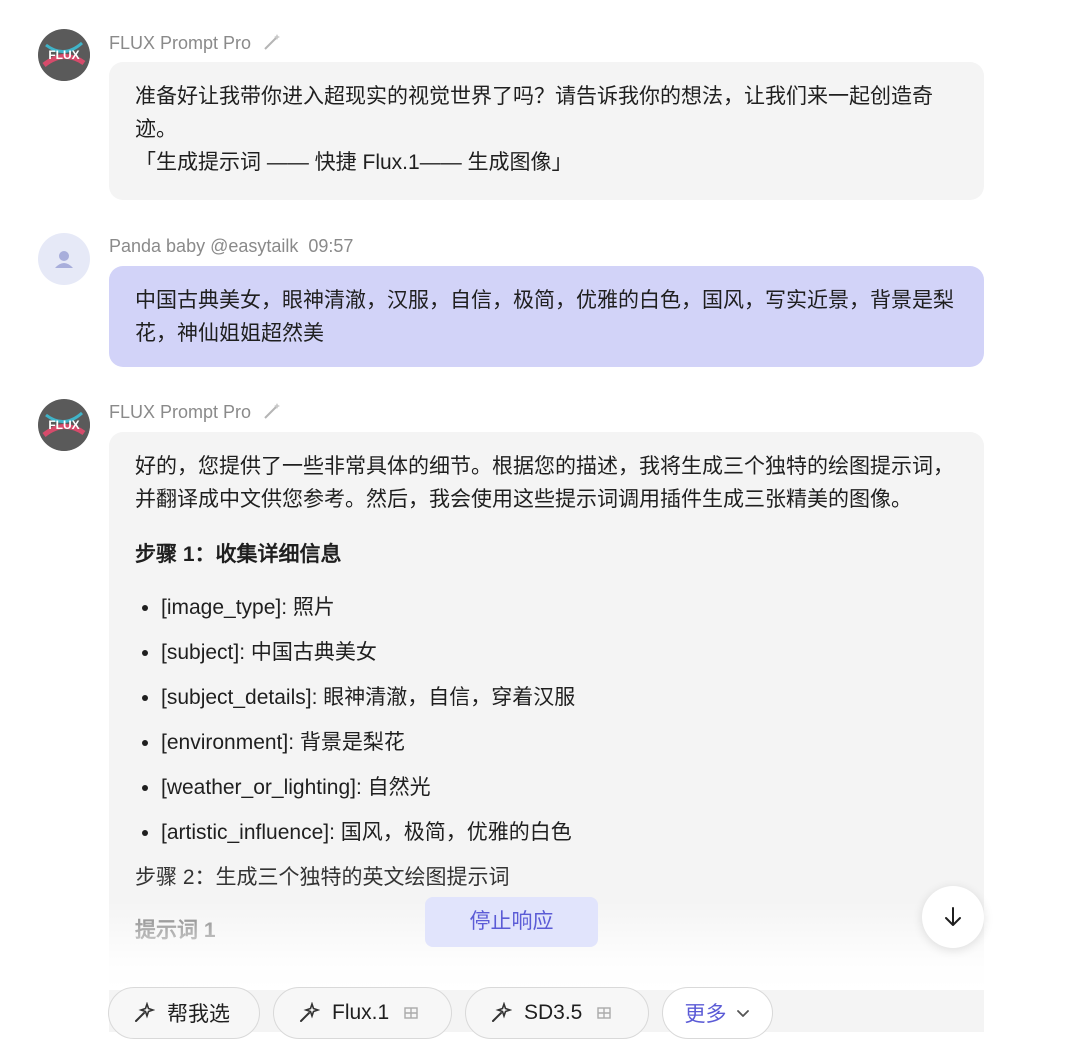  I want to click on message-text: 准备好让我带你进入超现实的视觉世界了吗？请告诉我你的想法，让我们来一起创造奇迹。, so click(534, 113).